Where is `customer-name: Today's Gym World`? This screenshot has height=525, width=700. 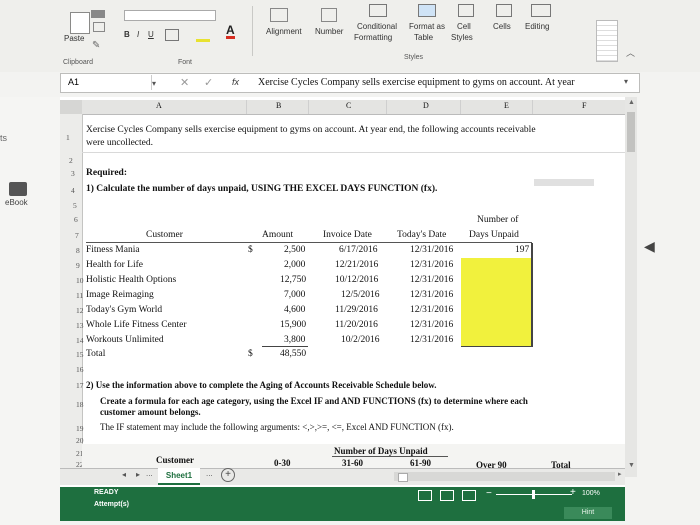
customer-name: Today's Gym World is located at coordinates (124, 310).